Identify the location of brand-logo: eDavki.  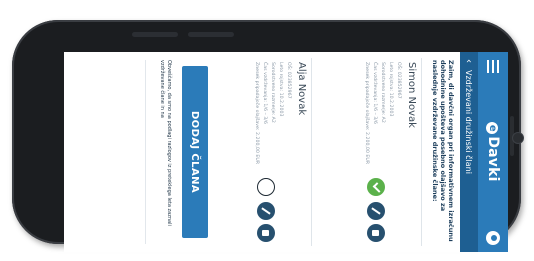
(493, 152).